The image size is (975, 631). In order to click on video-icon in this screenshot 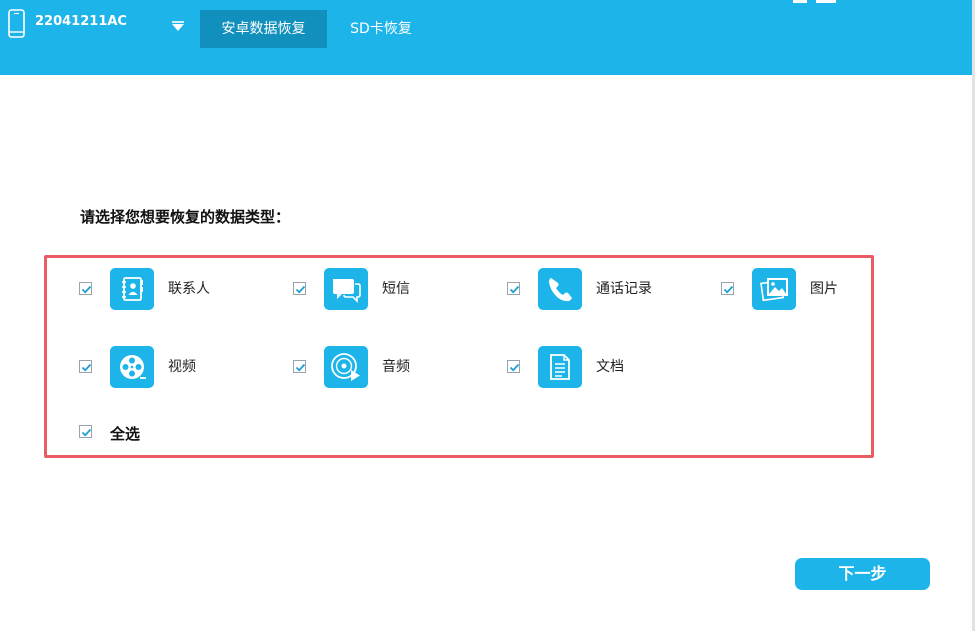, I will do `click(132, 367)`.